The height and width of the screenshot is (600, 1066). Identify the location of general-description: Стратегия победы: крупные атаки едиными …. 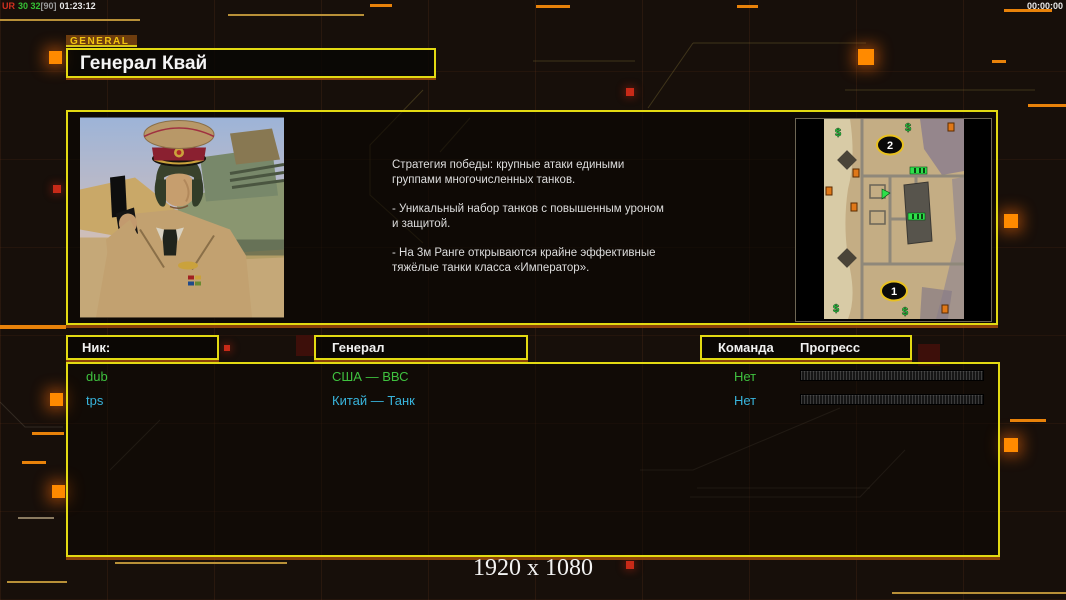
(557, 224).